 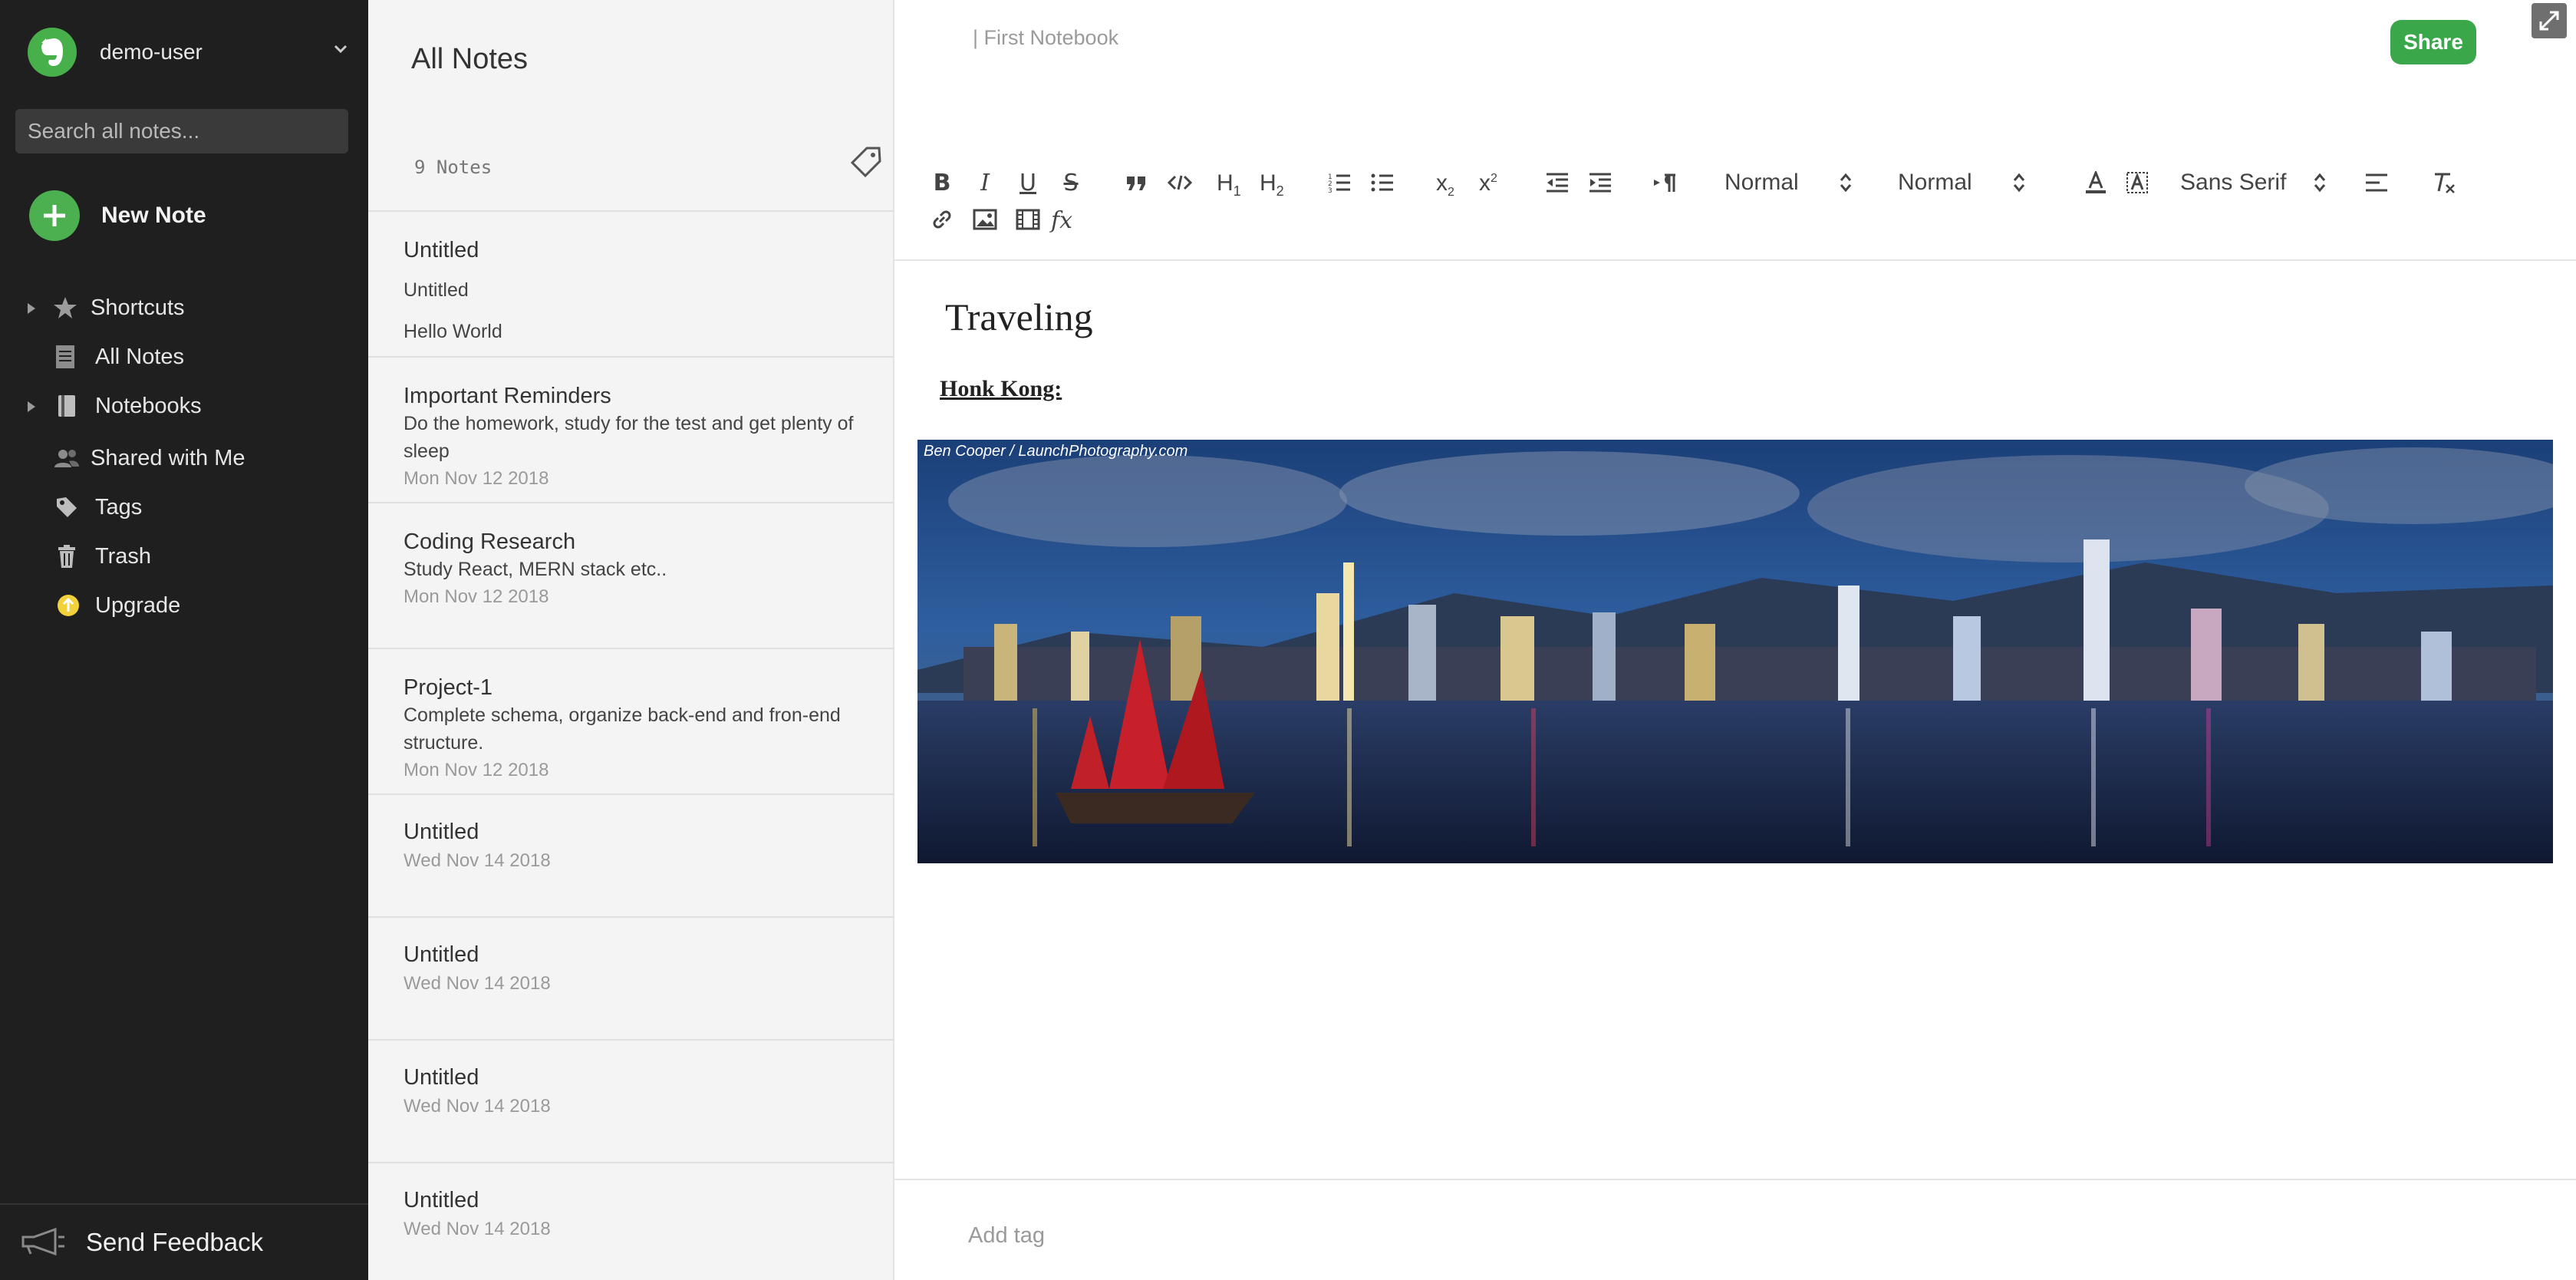 What do you see at coordinates (1600, 183) in the screenshot?
I see `indent-icon` at bounding box center [1600, 183].